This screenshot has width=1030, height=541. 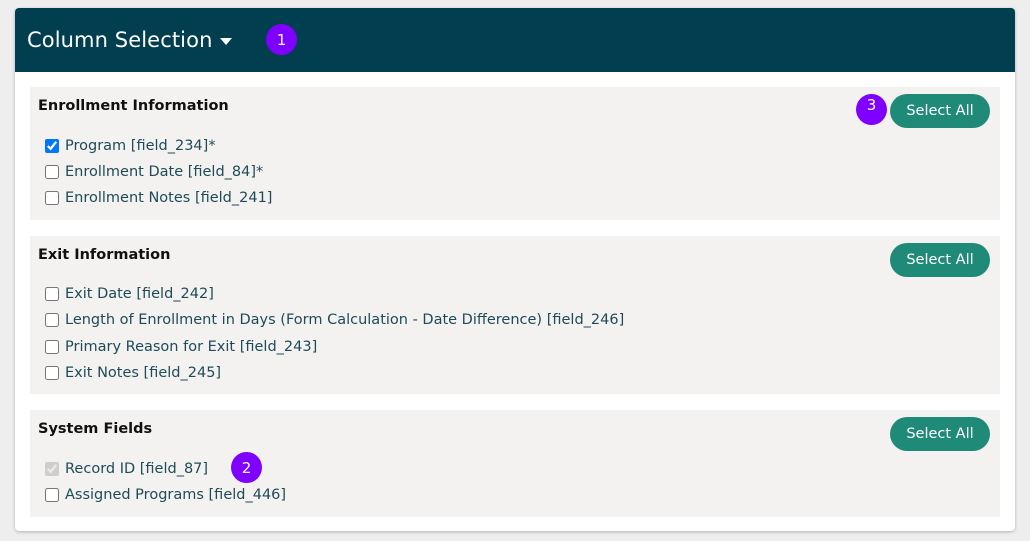 What do you see at coordinates (52, 294) in the screenshot?
I see `checkbox-exit-date` at bounding box center [52, 294].